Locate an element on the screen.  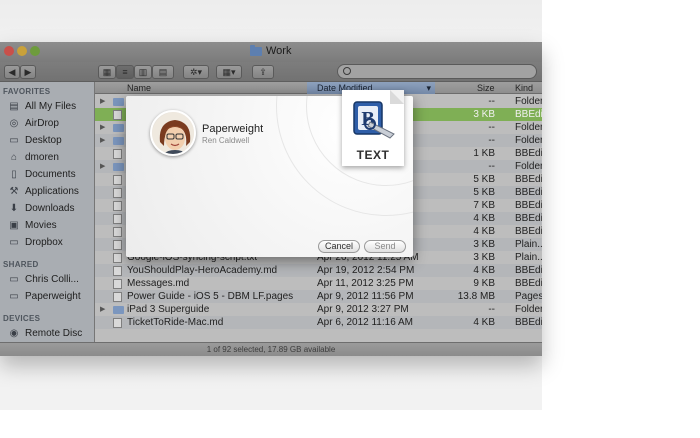
avatar is located at coordinates (173, 133).